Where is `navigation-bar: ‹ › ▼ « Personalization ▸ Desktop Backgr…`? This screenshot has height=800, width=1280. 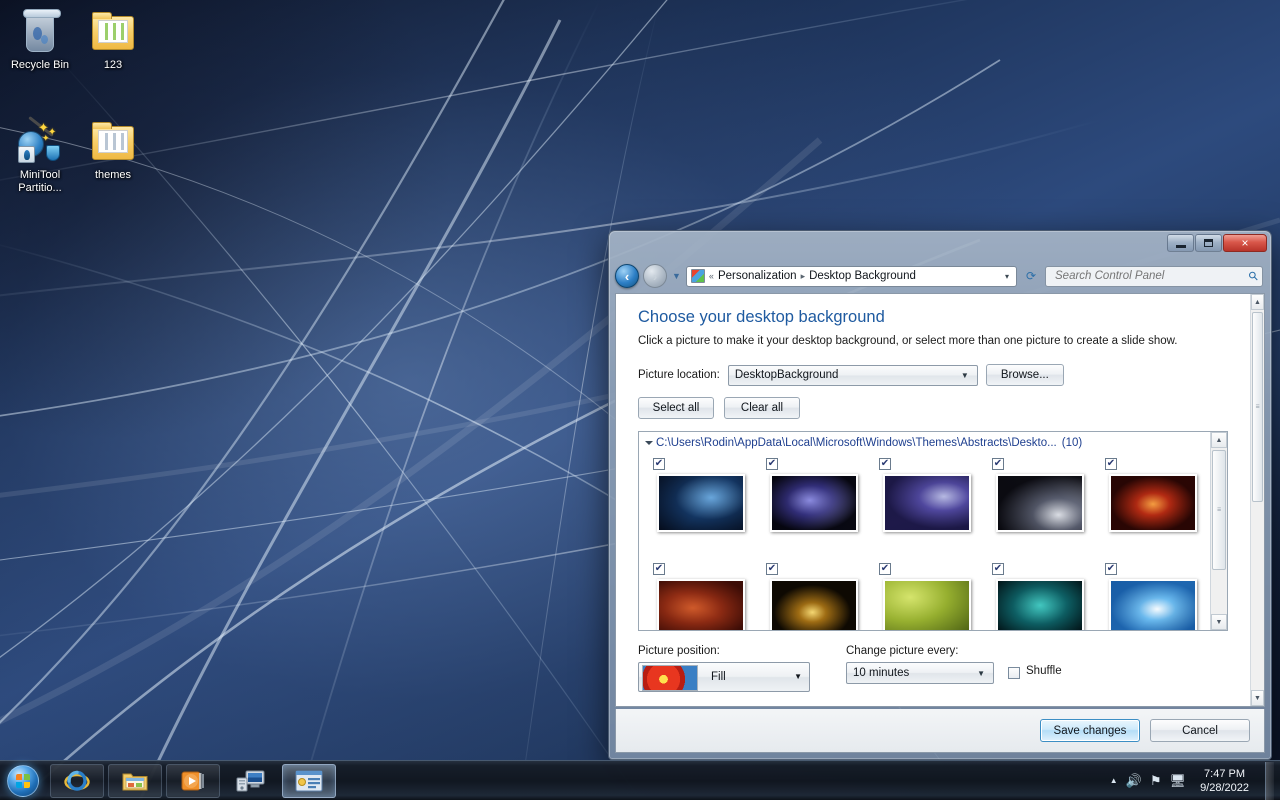
navigation-bar: ‹ › ▼ « Personalization ▸ Desktop Backgr… is located at coordinates (940, 276).